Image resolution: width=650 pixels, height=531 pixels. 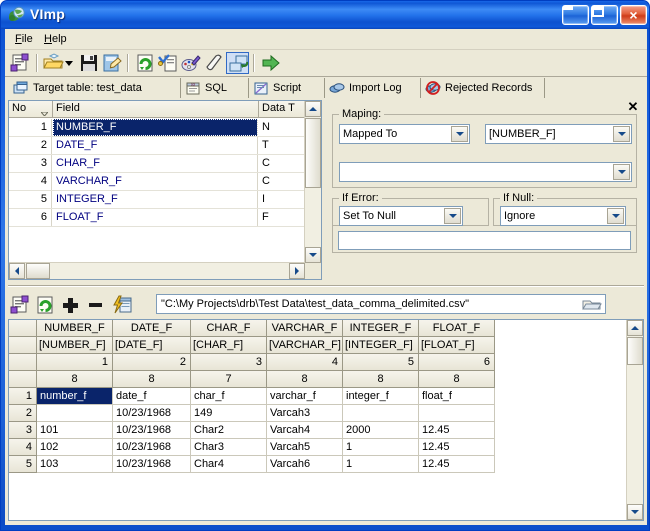 I want to click on table-cell: Char4, so click(x=229, y=464).